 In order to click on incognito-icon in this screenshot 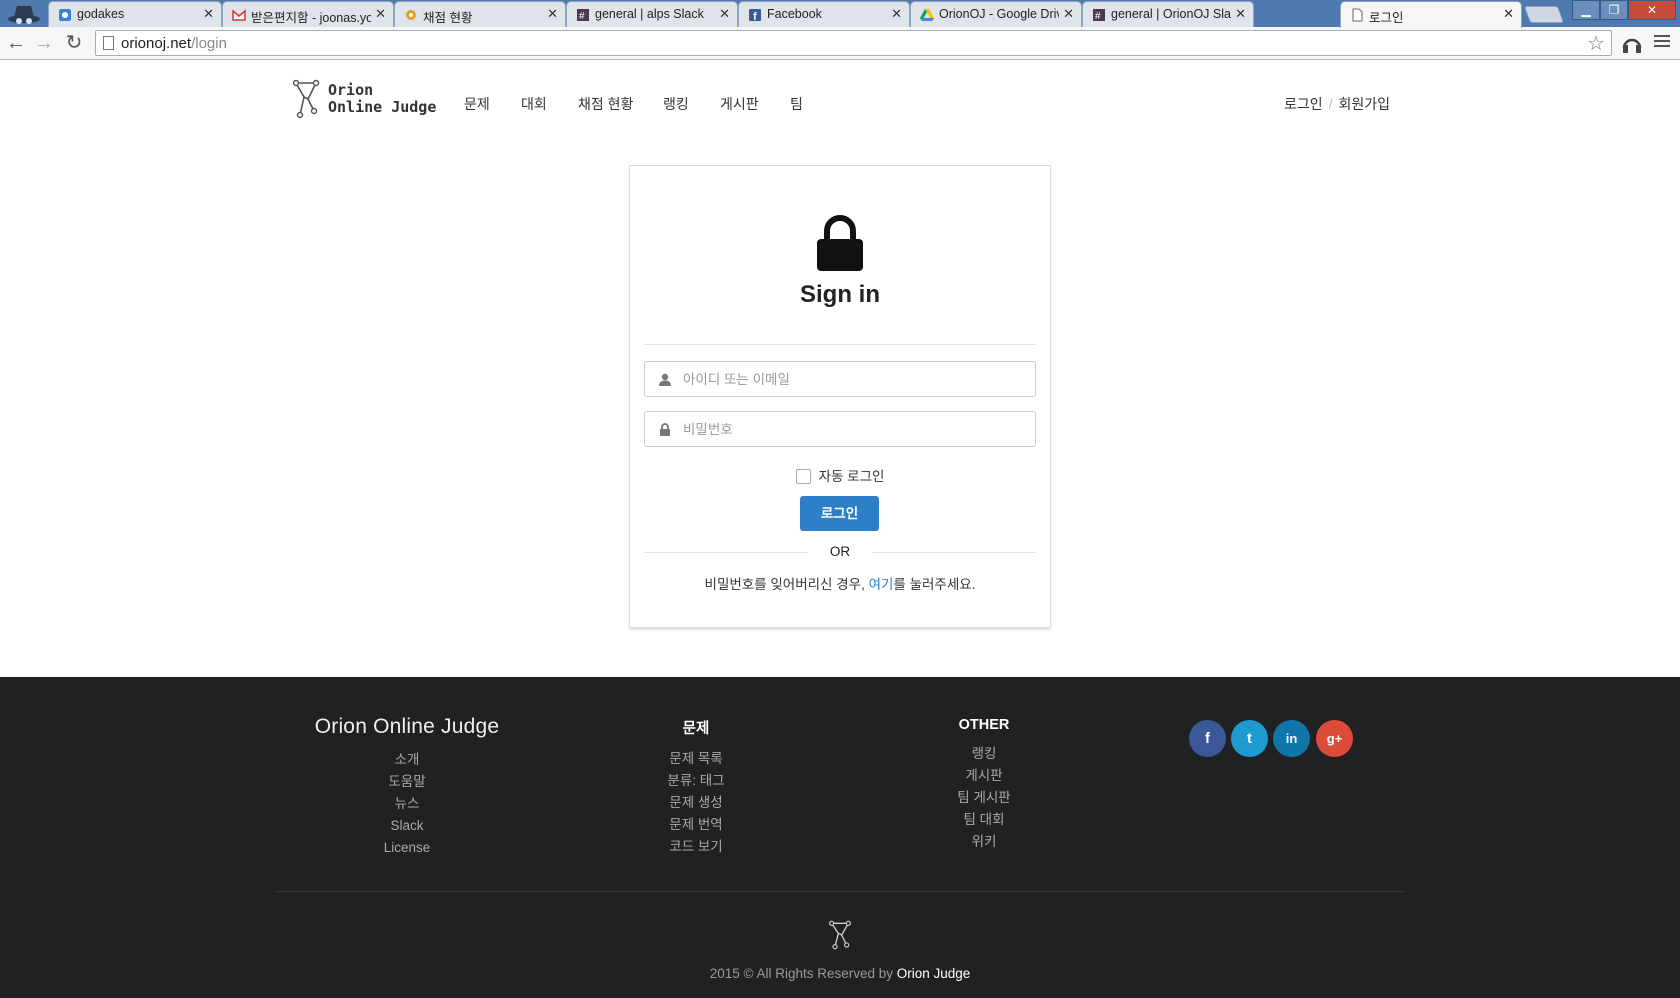, I will do `click(24, 15)`.